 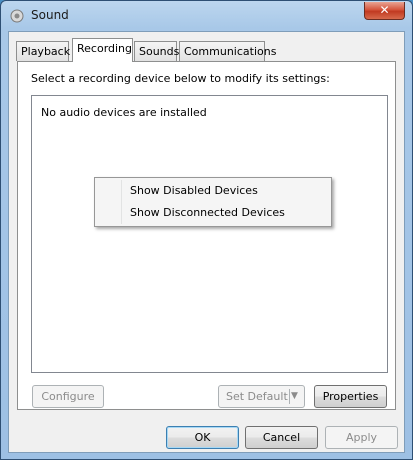 What do you see at coordinates (50, 15) in the screenshot?
I see `window-title: Sound` at bounding box center [50, 15].